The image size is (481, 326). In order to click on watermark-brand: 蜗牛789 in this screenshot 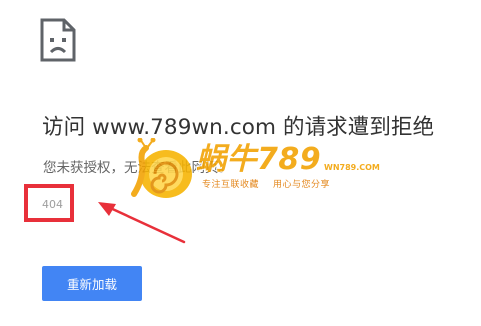, I will do `click(259, 159)`.